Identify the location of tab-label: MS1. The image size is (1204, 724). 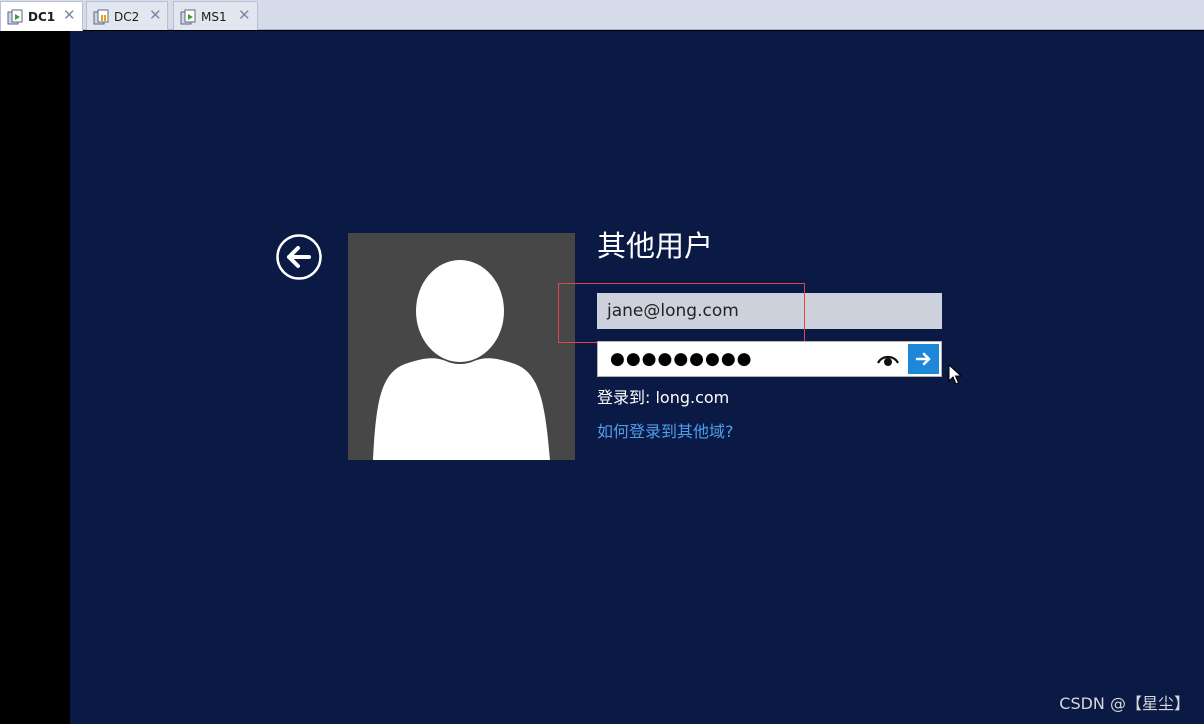
(214, 17).